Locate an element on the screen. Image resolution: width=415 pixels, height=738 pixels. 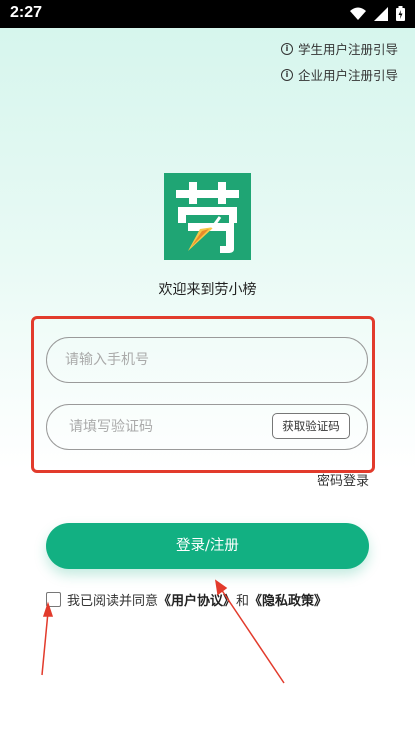
arrow-to-agreement is located at coordinates (252, 636).